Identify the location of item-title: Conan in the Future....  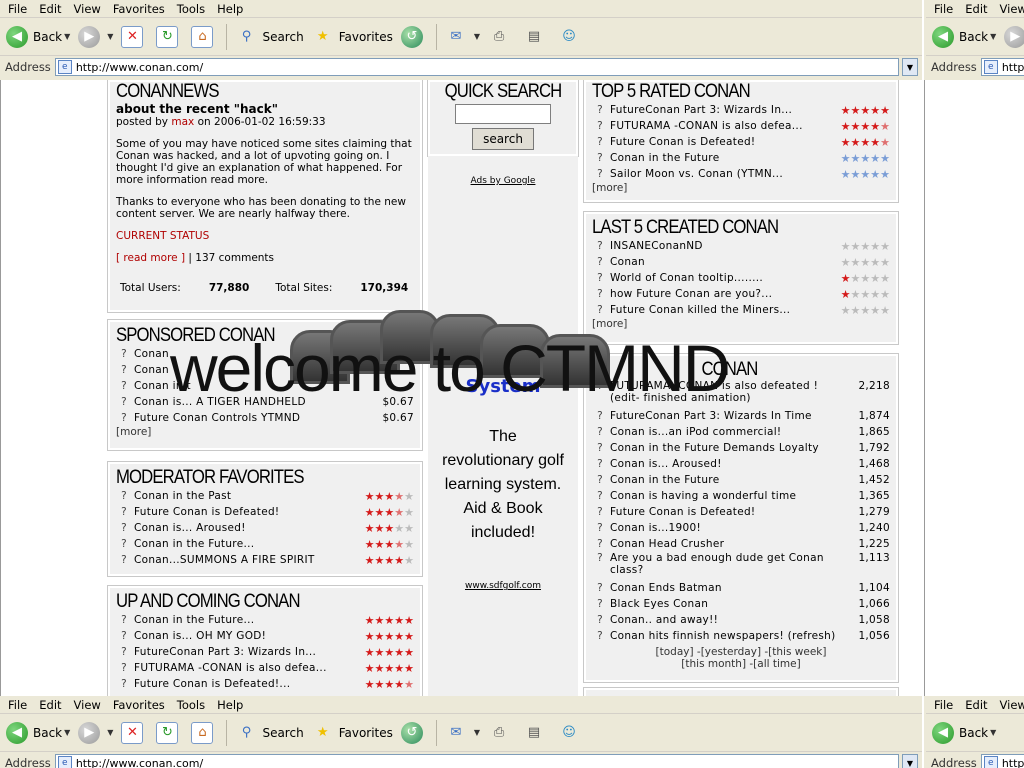
(246, 620).